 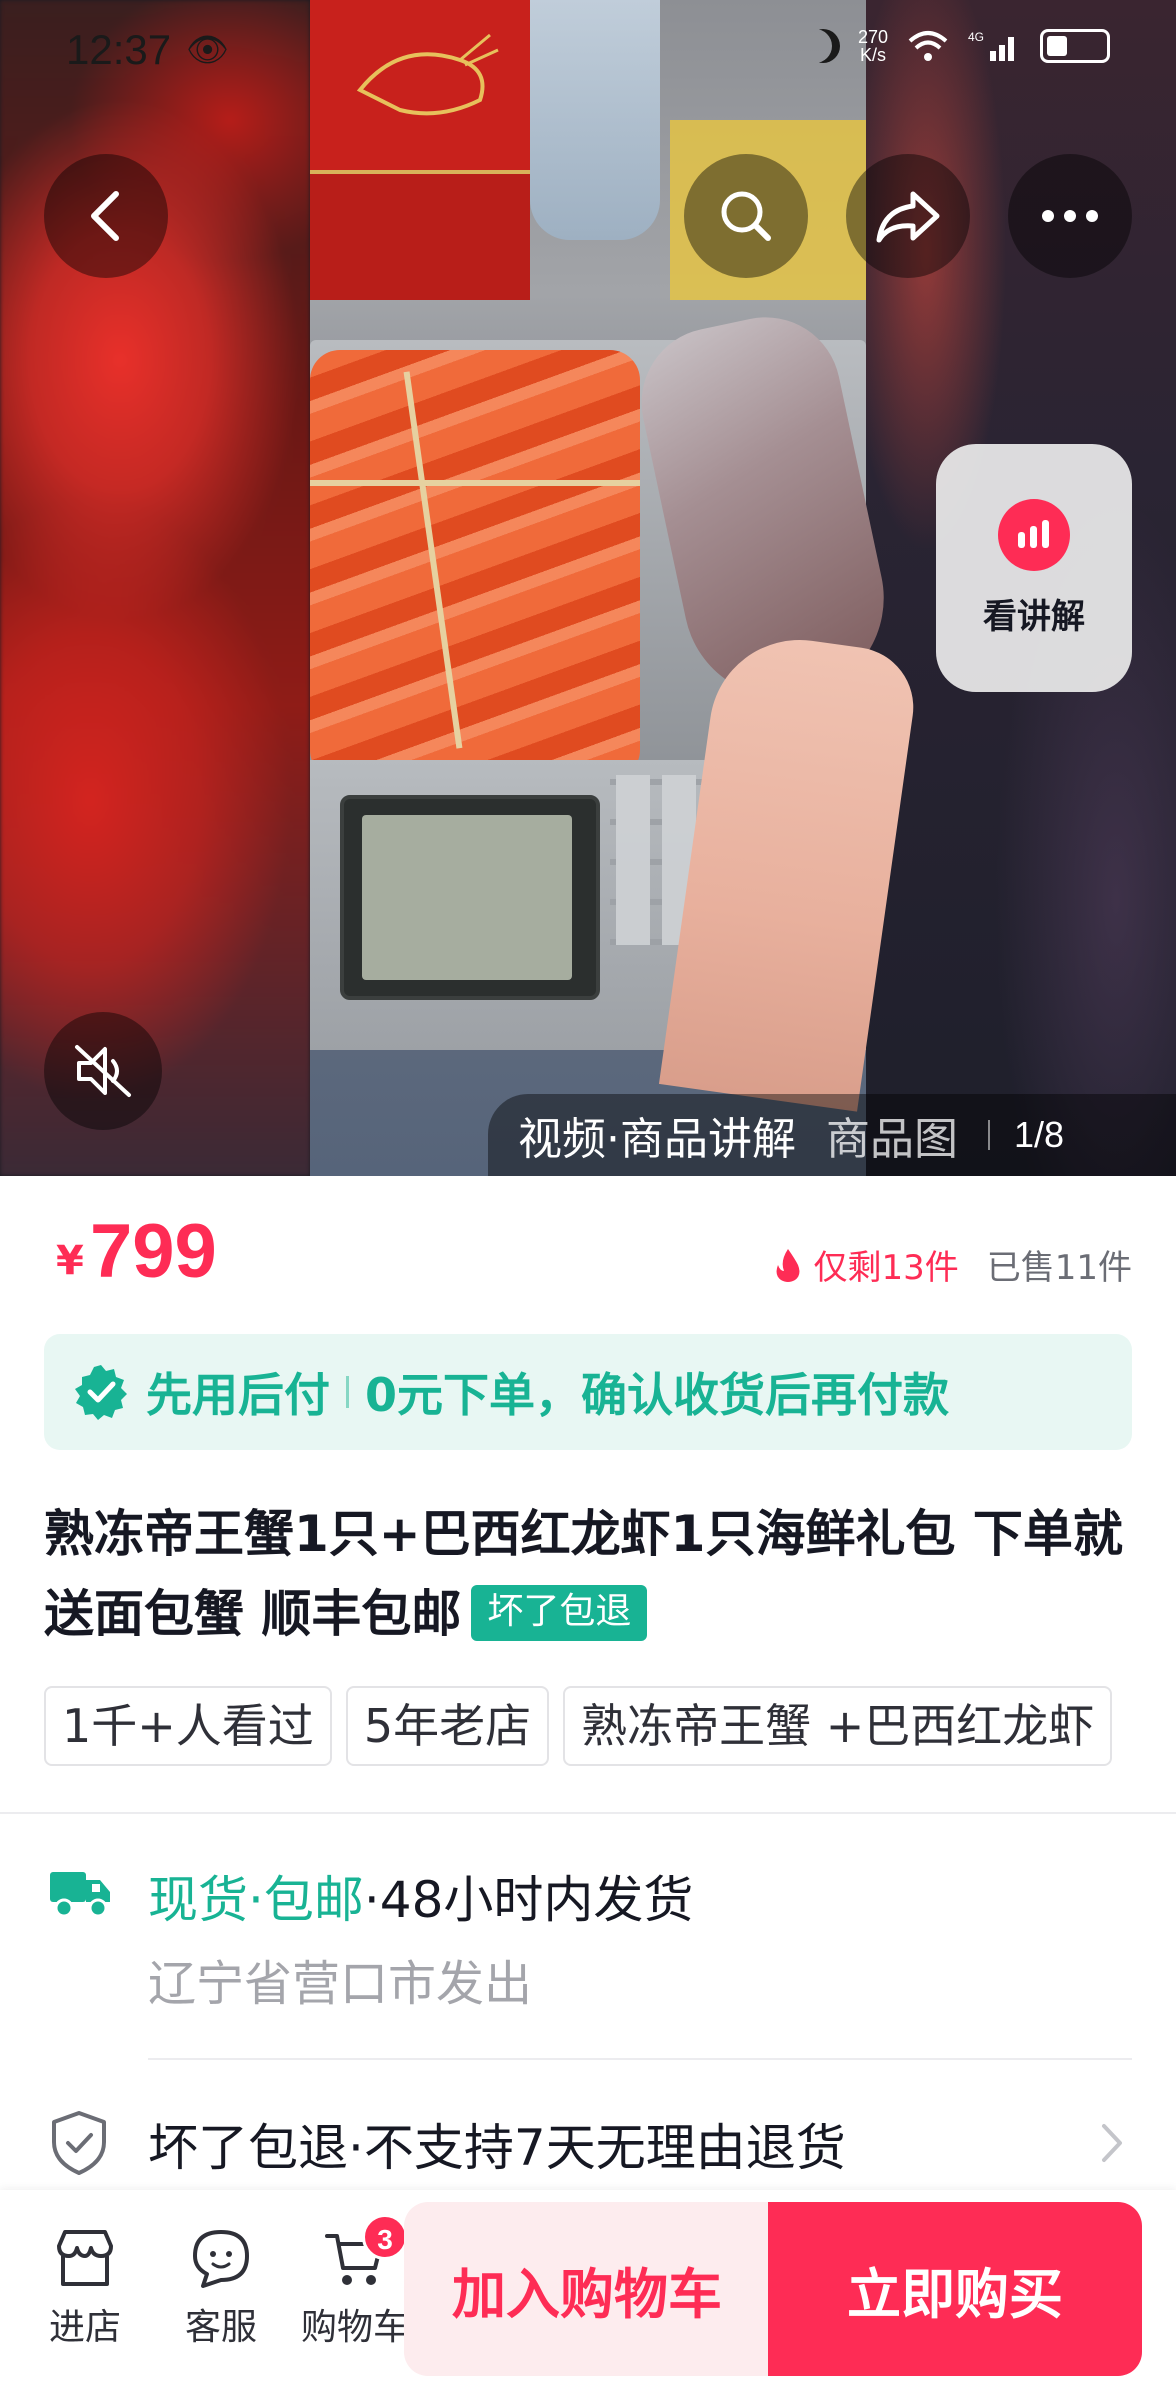 I want to click on view-explanation-button: 看讲解, so click(x=1034, y=568).